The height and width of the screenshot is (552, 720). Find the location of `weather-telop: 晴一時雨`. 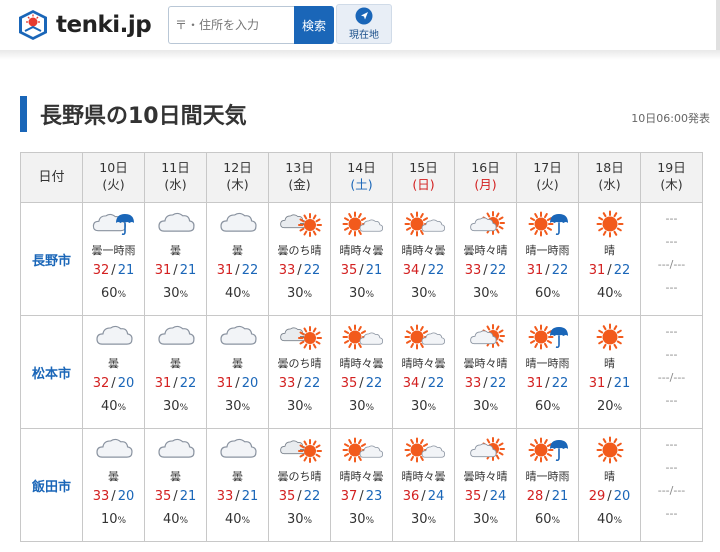

weather-telop: 晴一時雨 is located at coordinates (547, 476).